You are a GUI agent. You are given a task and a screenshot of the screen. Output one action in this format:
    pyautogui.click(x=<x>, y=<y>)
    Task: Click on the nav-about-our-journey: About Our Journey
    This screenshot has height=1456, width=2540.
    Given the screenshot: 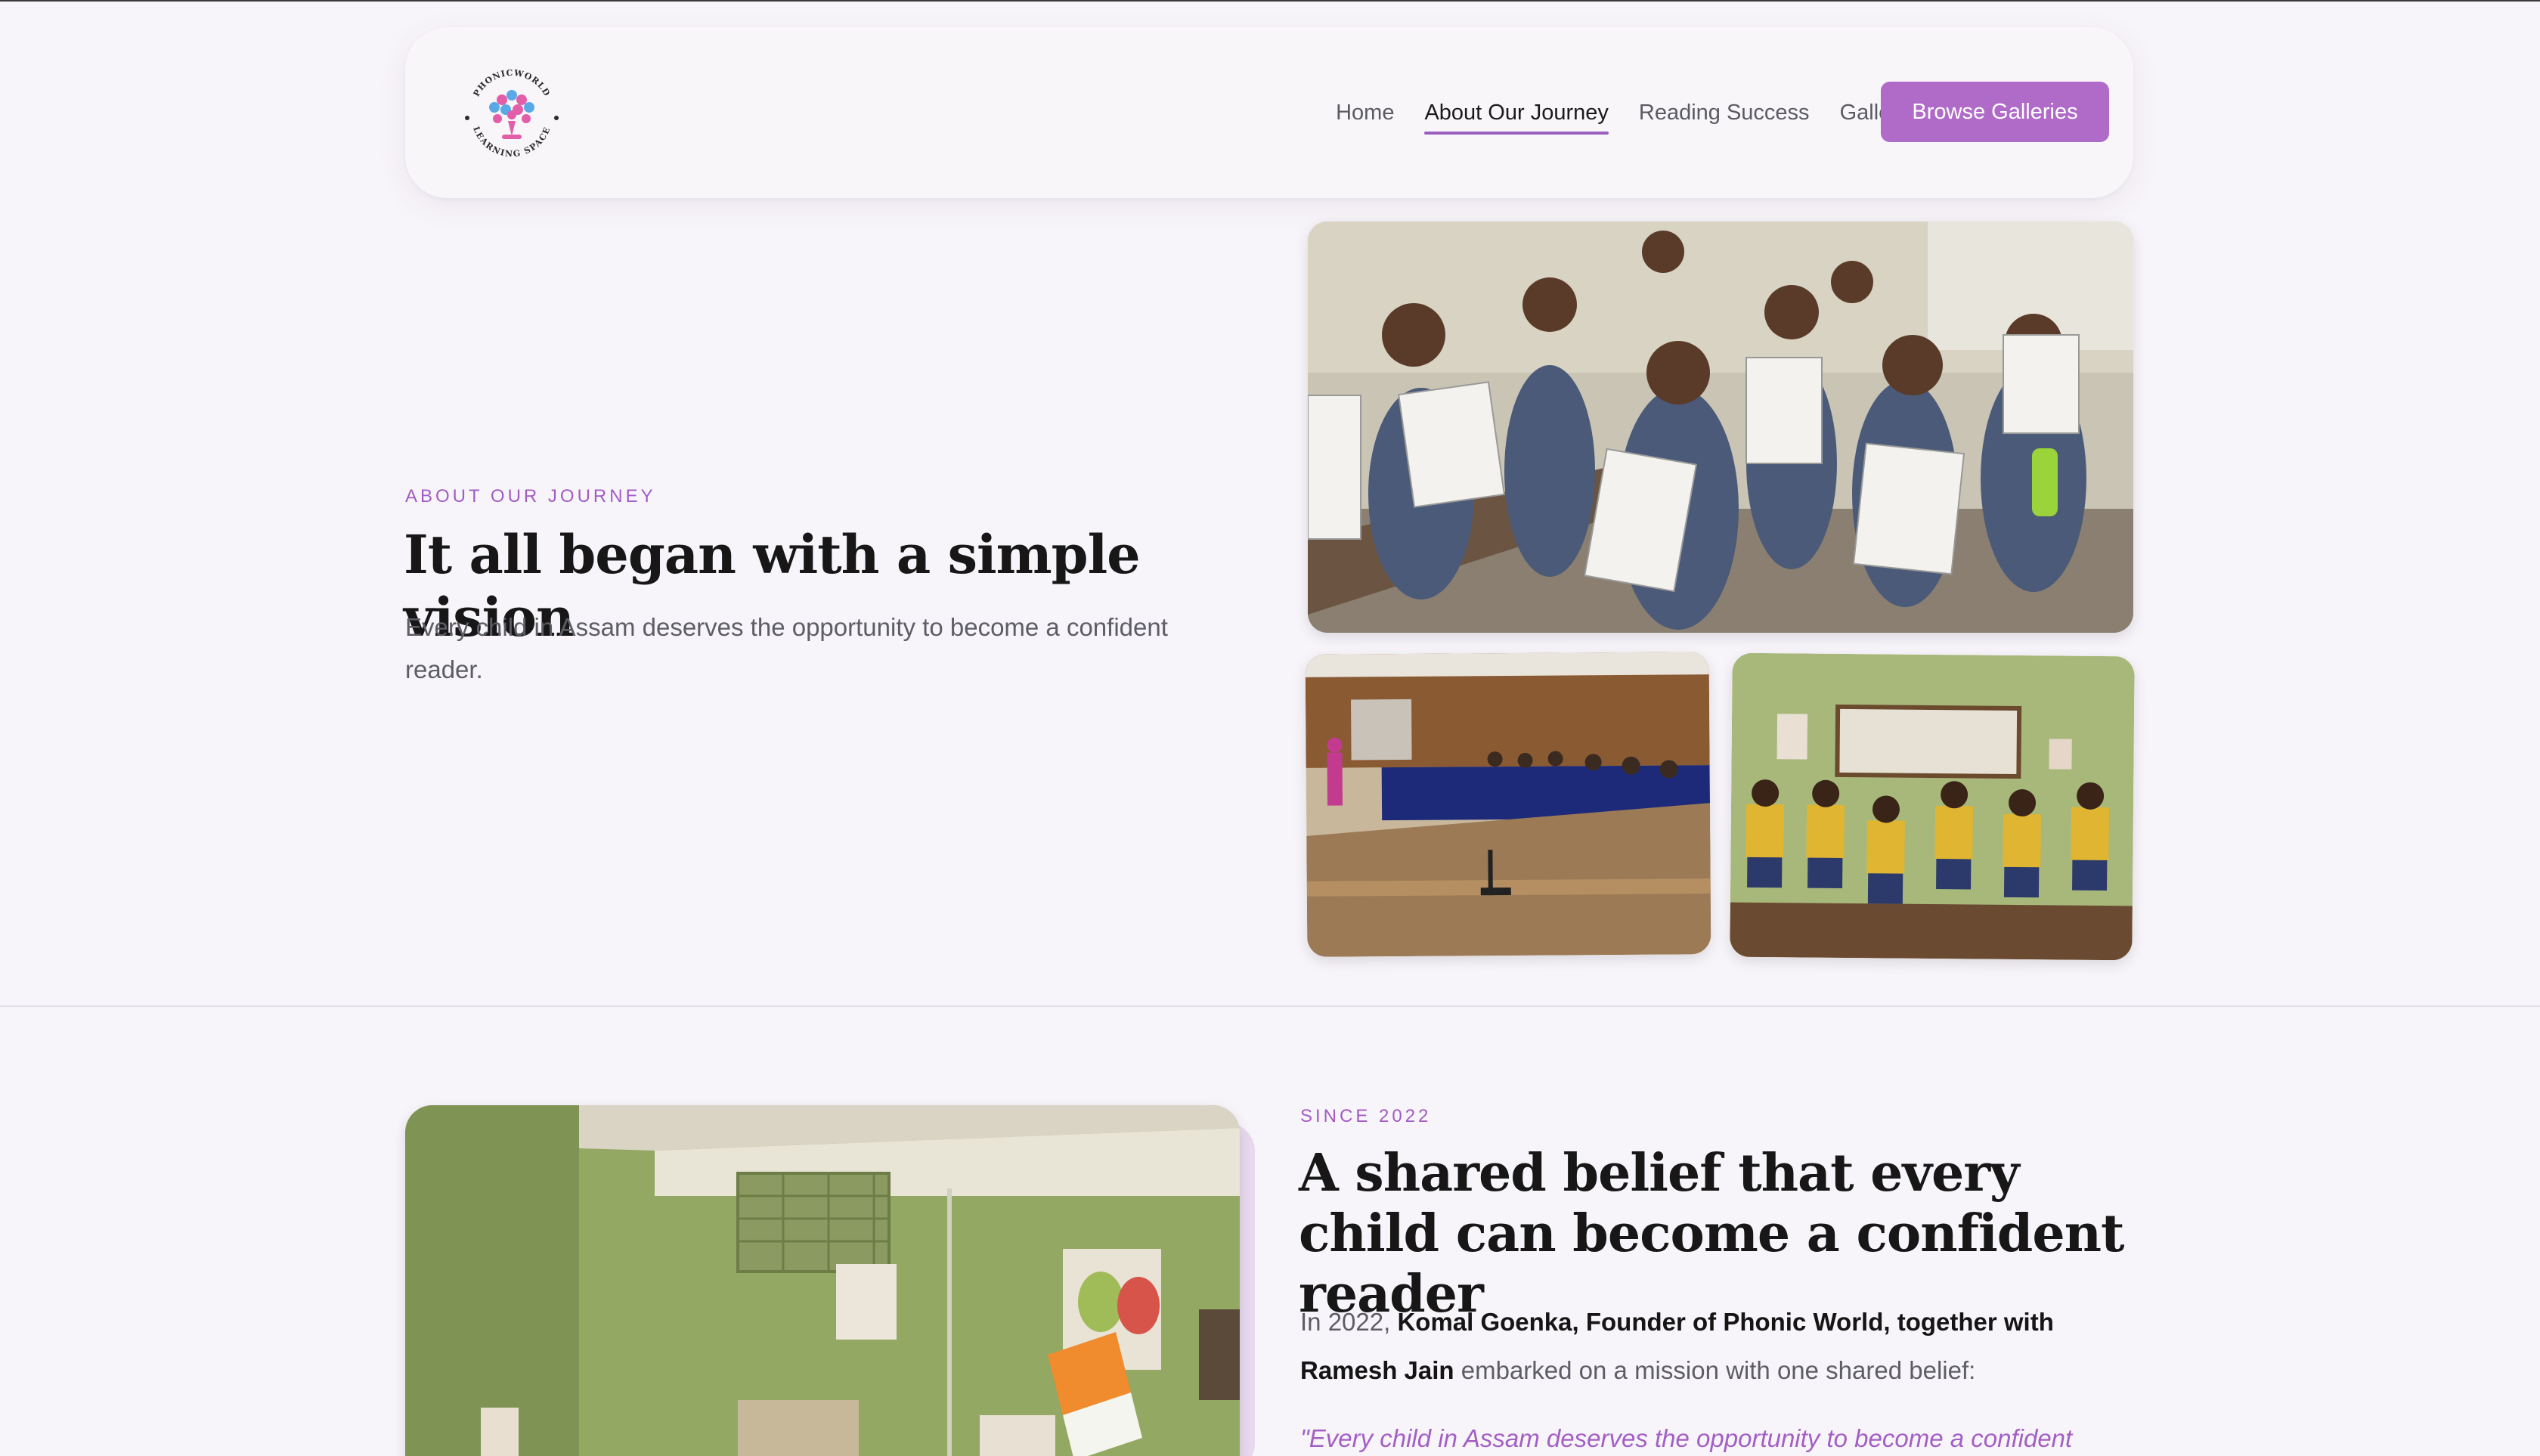 What is the action you would take?
    pyautogui.click(x=1517, y=114)
    